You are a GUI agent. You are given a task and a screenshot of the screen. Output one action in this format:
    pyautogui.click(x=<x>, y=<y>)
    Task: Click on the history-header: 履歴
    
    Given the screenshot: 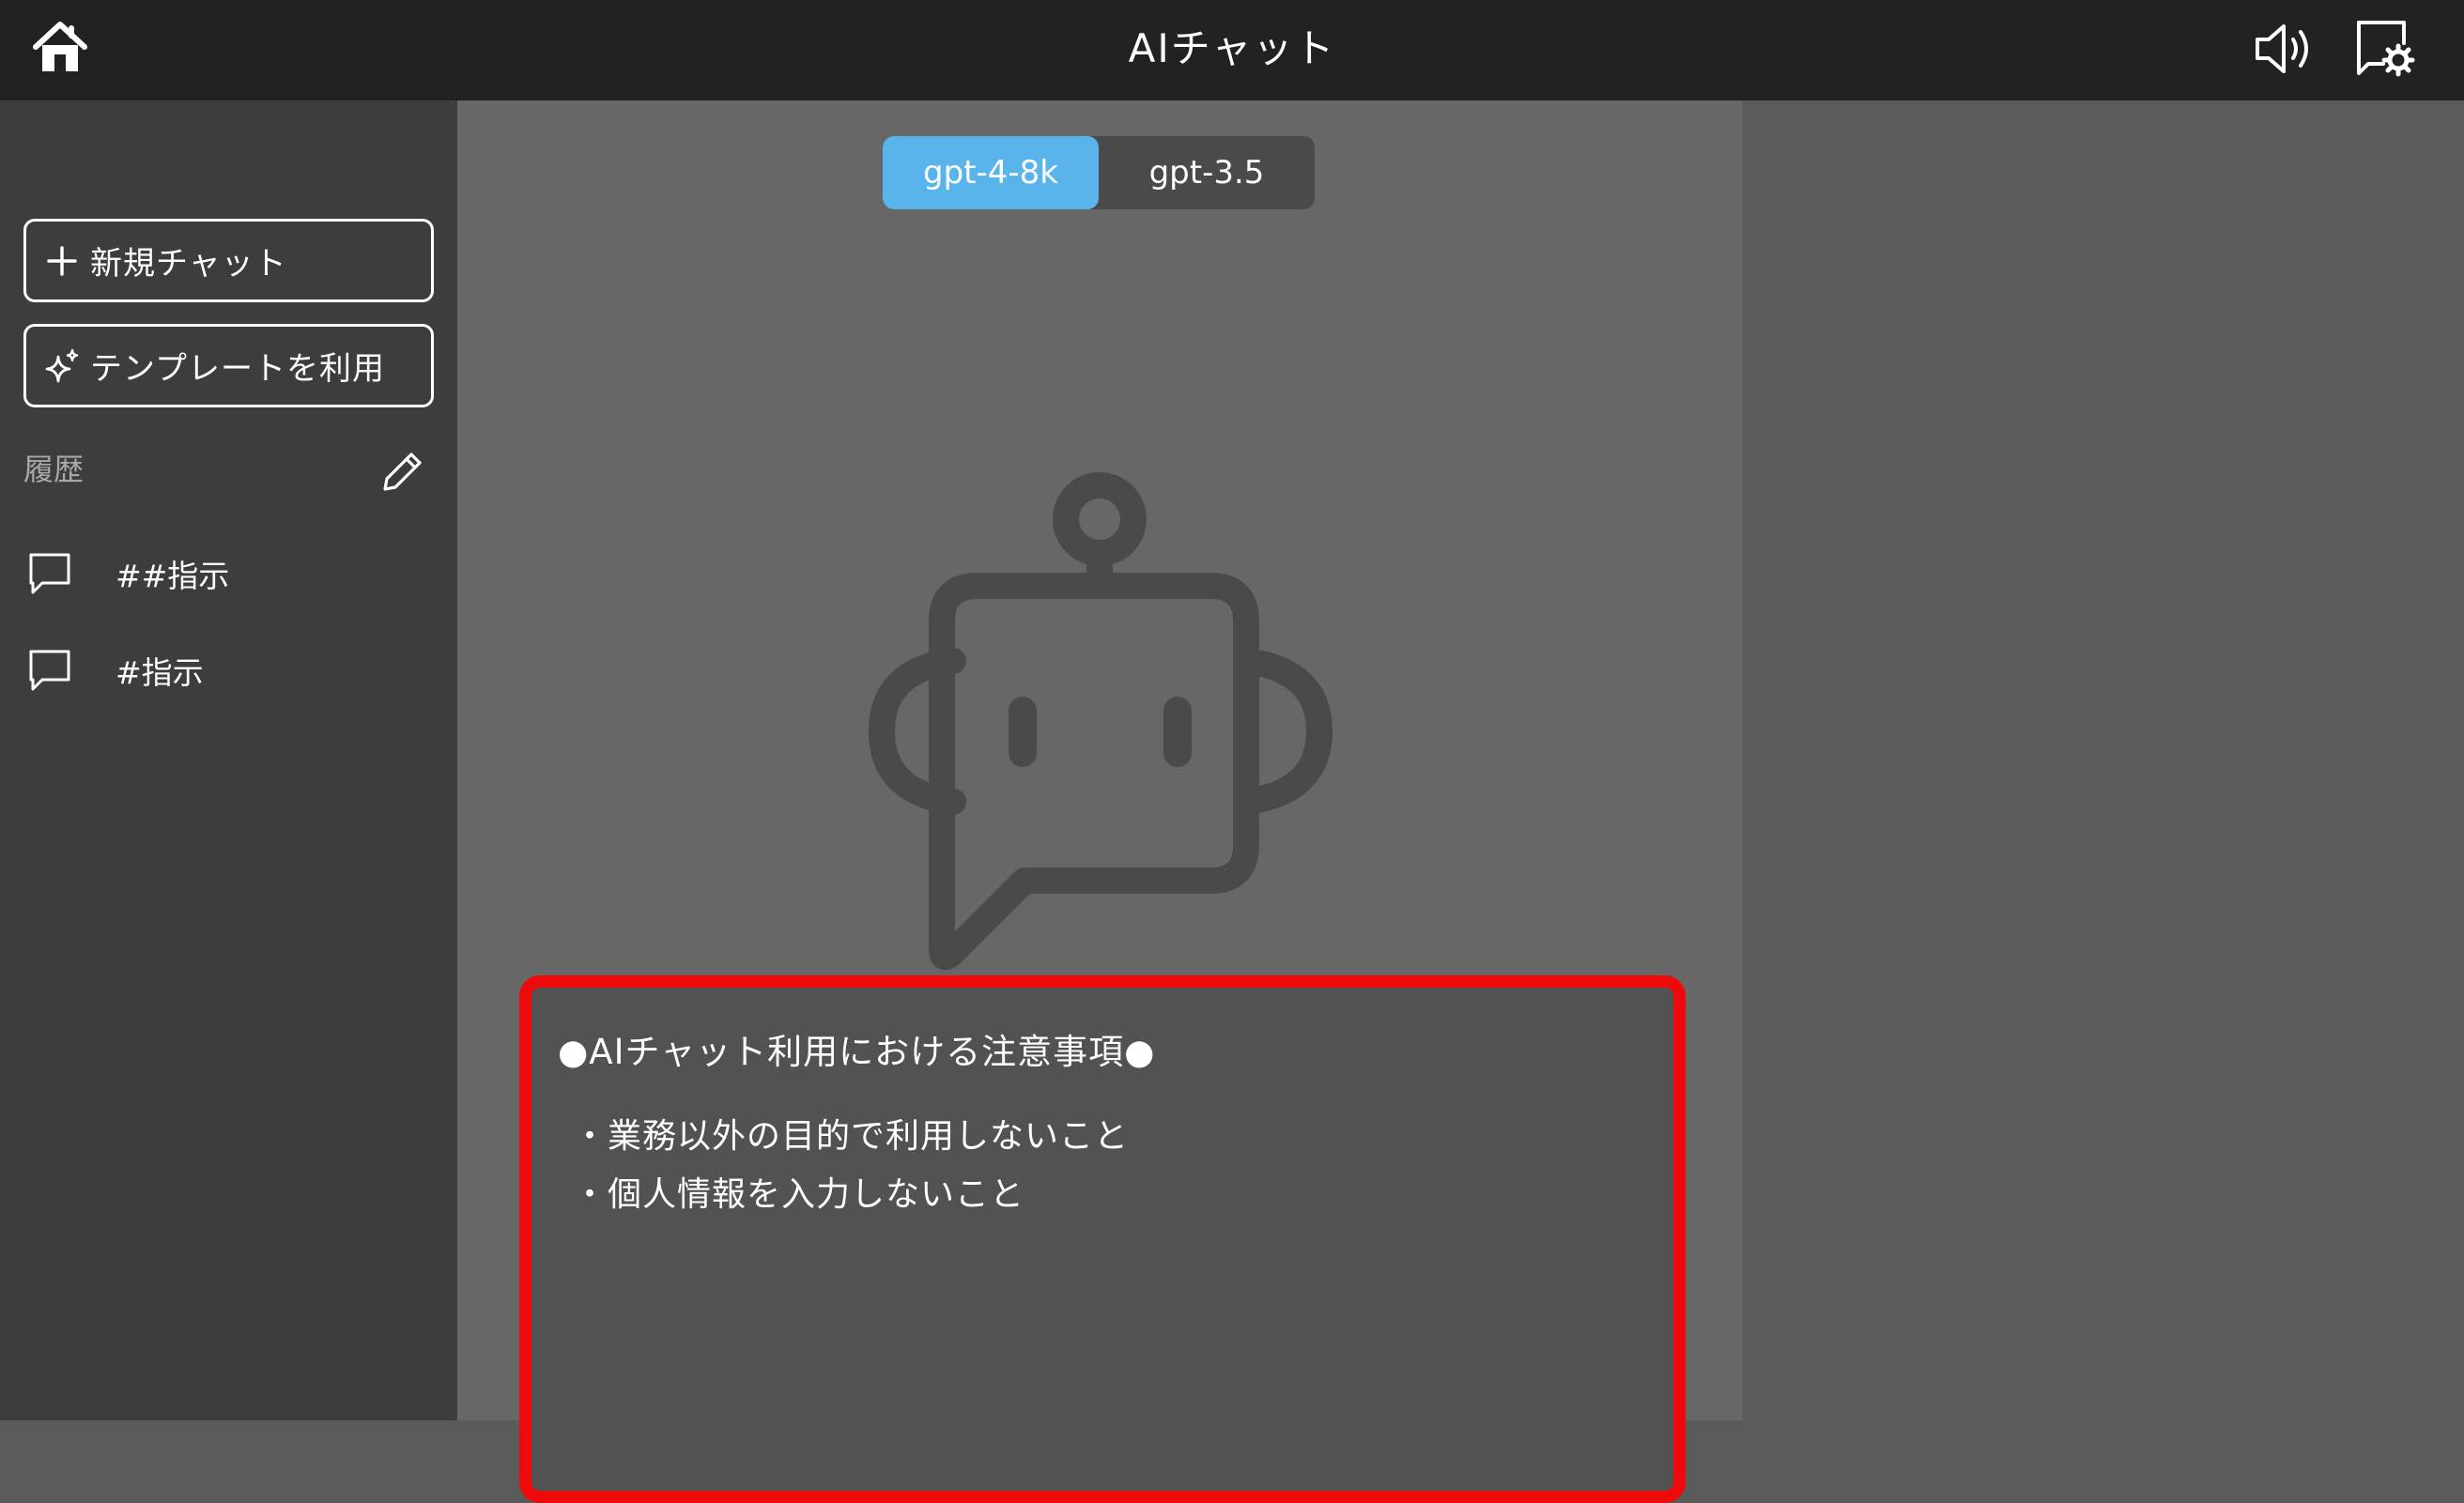 What is the action you would take?
    pyautogui.click(x=228, y=466)
    